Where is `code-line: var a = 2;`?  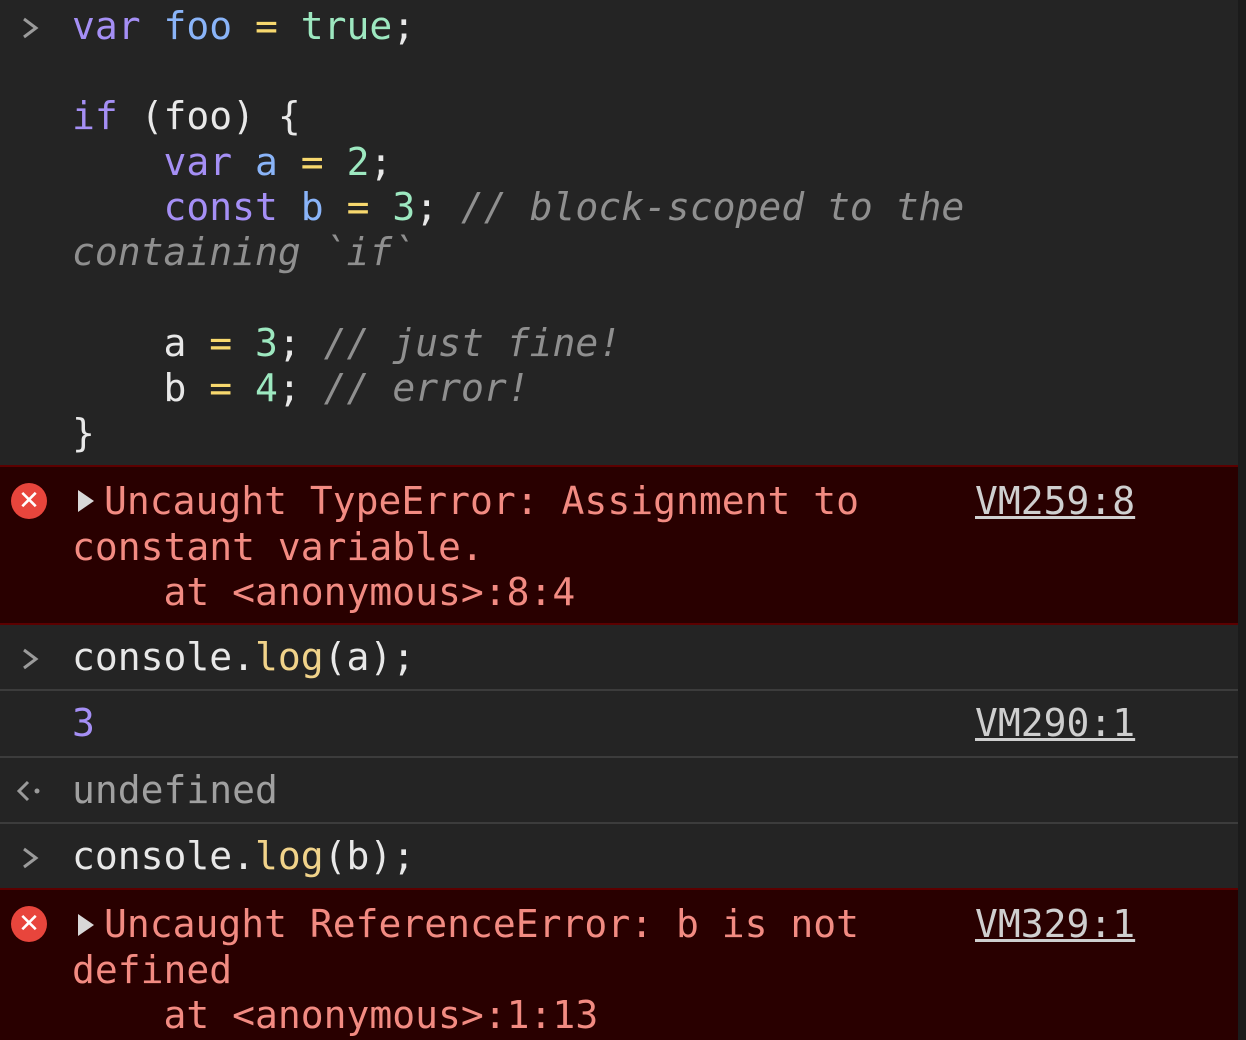
code-line: var a = 2; is located at coordinates (232, 162).